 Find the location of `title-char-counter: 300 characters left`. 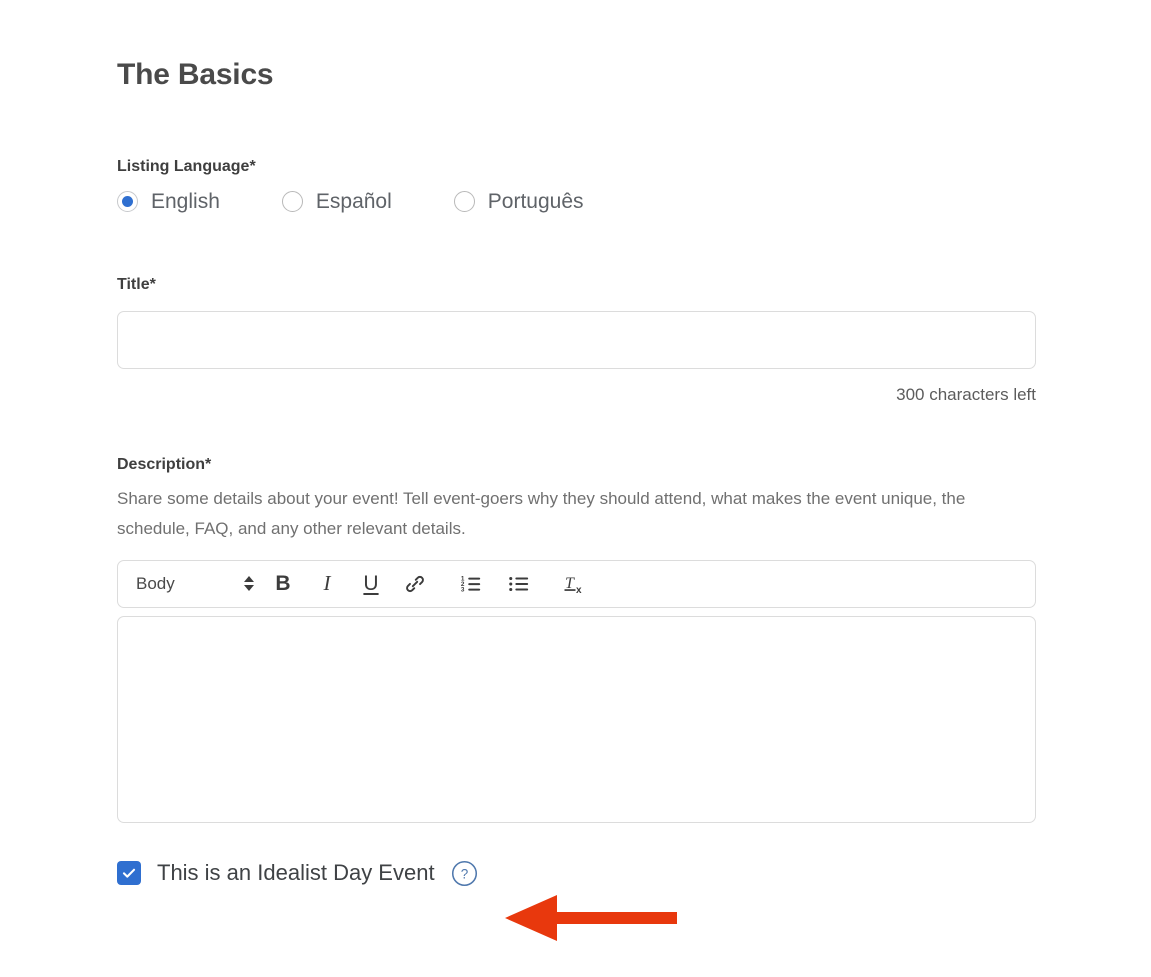

title-char-counter: 300 characters left is located at coordinates (966, 394).